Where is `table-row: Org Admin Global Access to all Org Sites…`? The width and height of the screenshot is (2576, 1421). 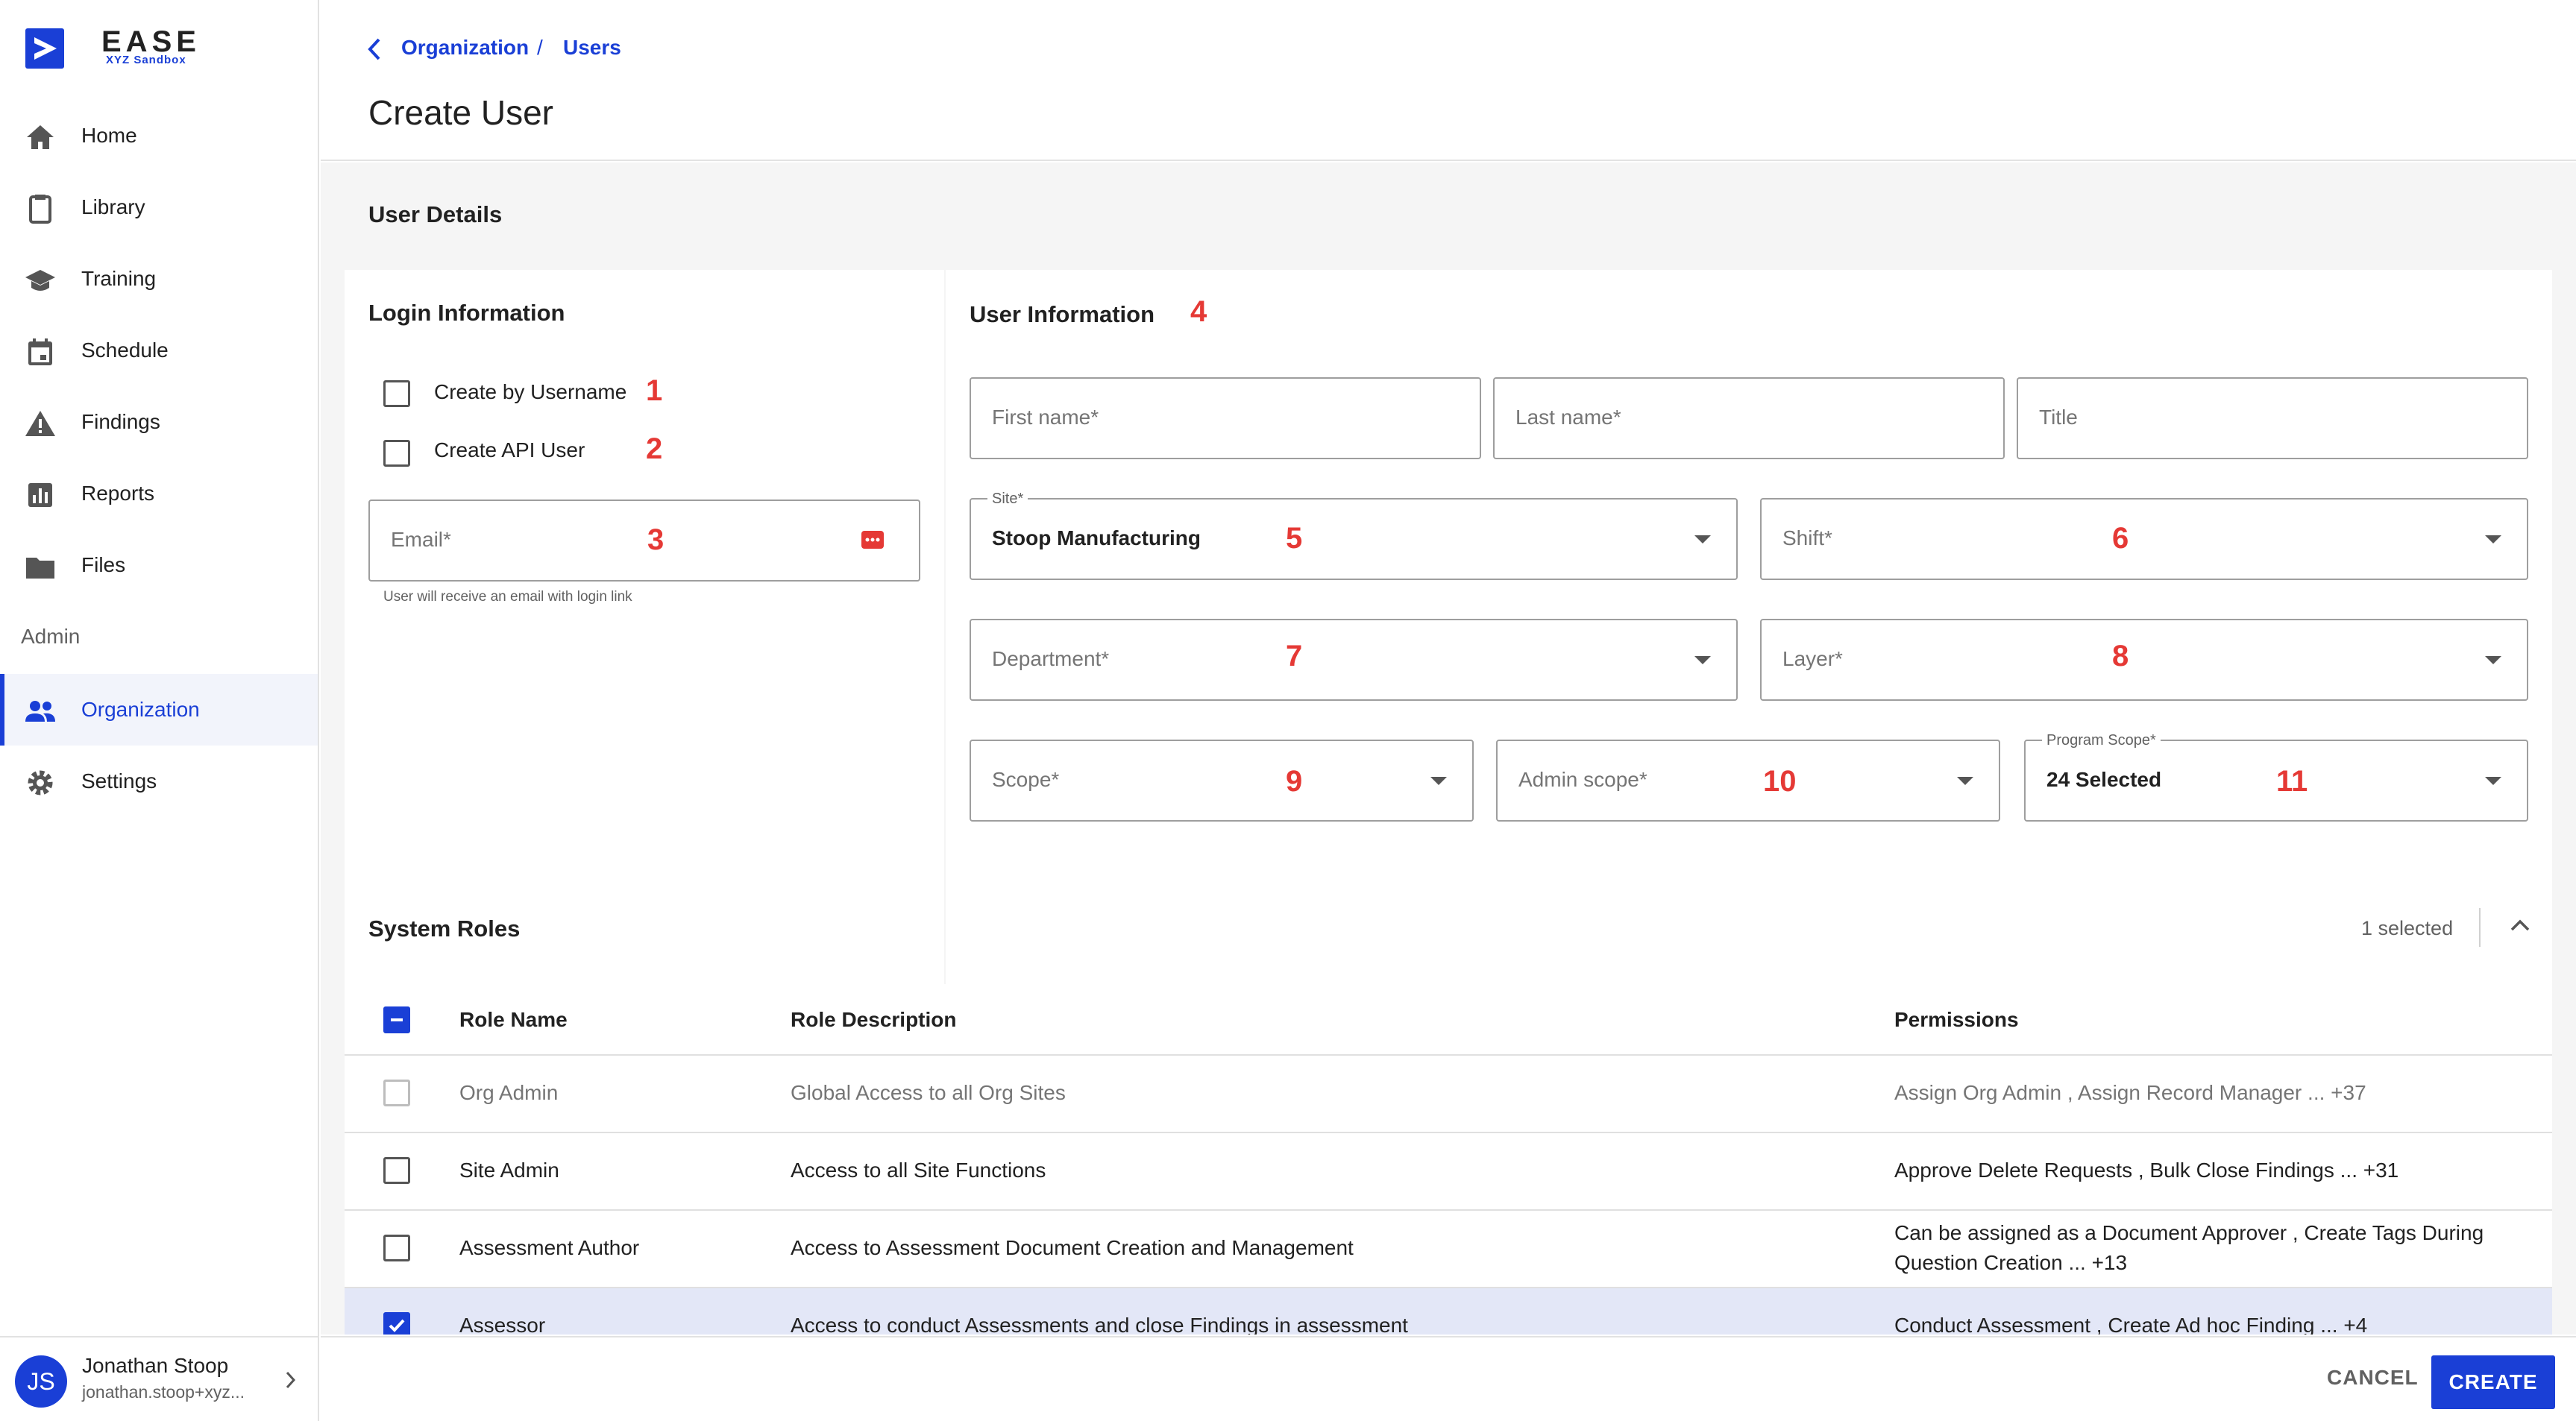
table-row: Org Admin Global Access to all Org Sites… is located at coordinates (1448, 1094).